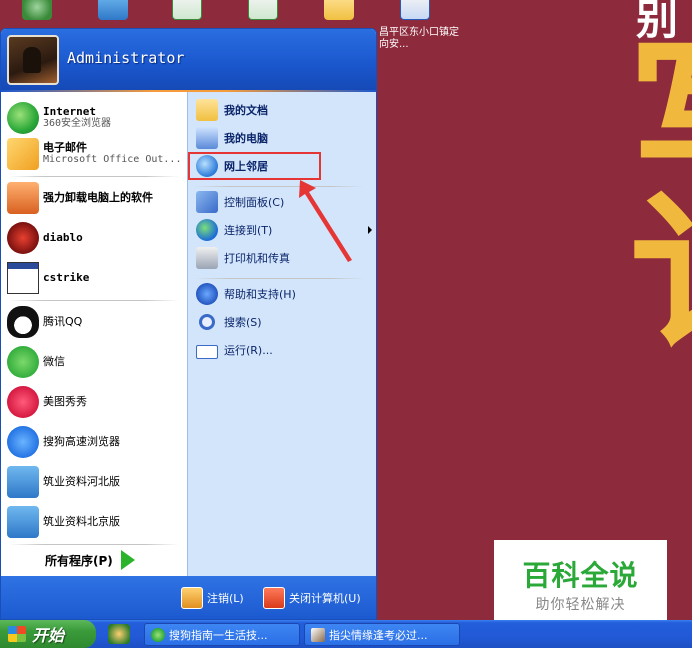 This screenshot has height=648, width=692. Describe the element at coordinates (81, 521) in the screenshot. I see `program-label: 筑业资料北京版` at that location.